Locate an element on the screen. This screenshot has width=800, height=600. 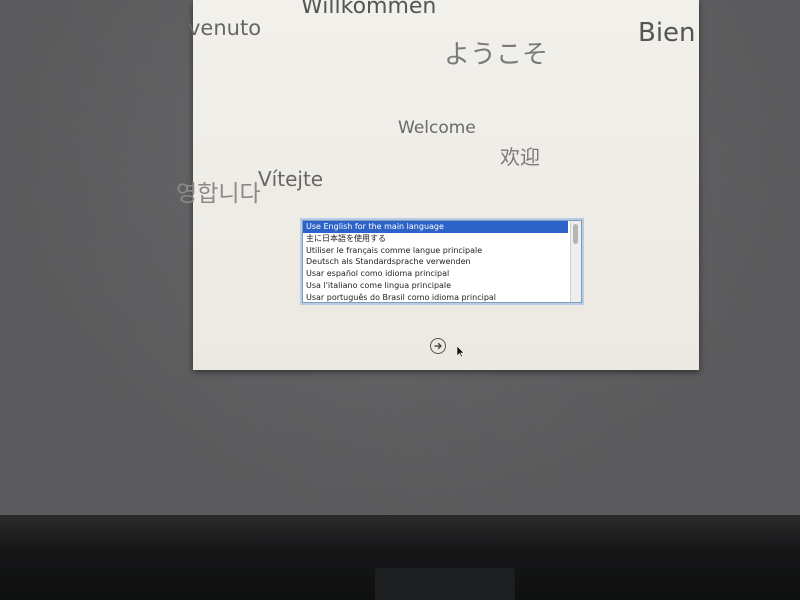
scrollbar-thumb is located at coordinates (575, 234).